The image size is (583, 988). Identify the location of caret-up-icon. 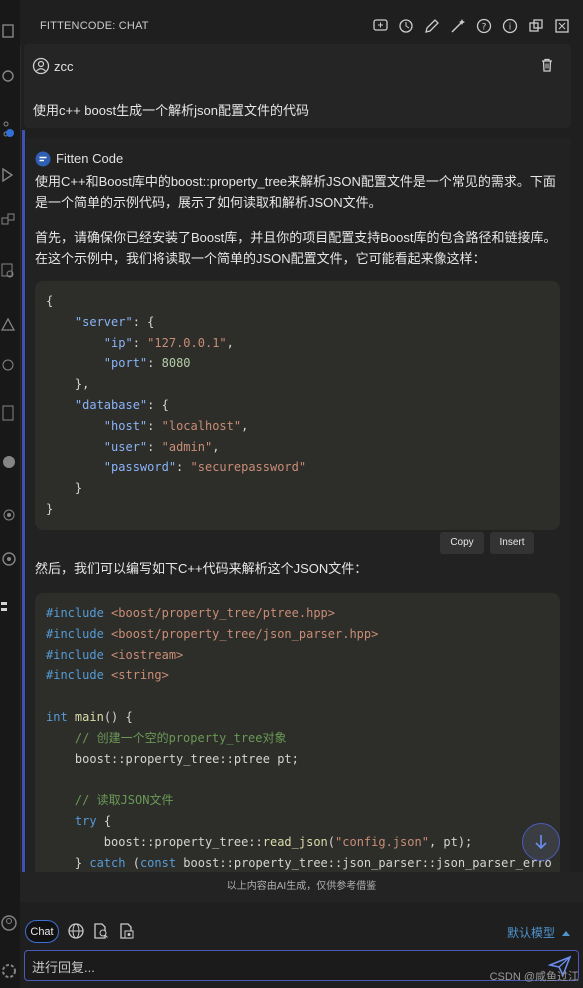
(566, 935).